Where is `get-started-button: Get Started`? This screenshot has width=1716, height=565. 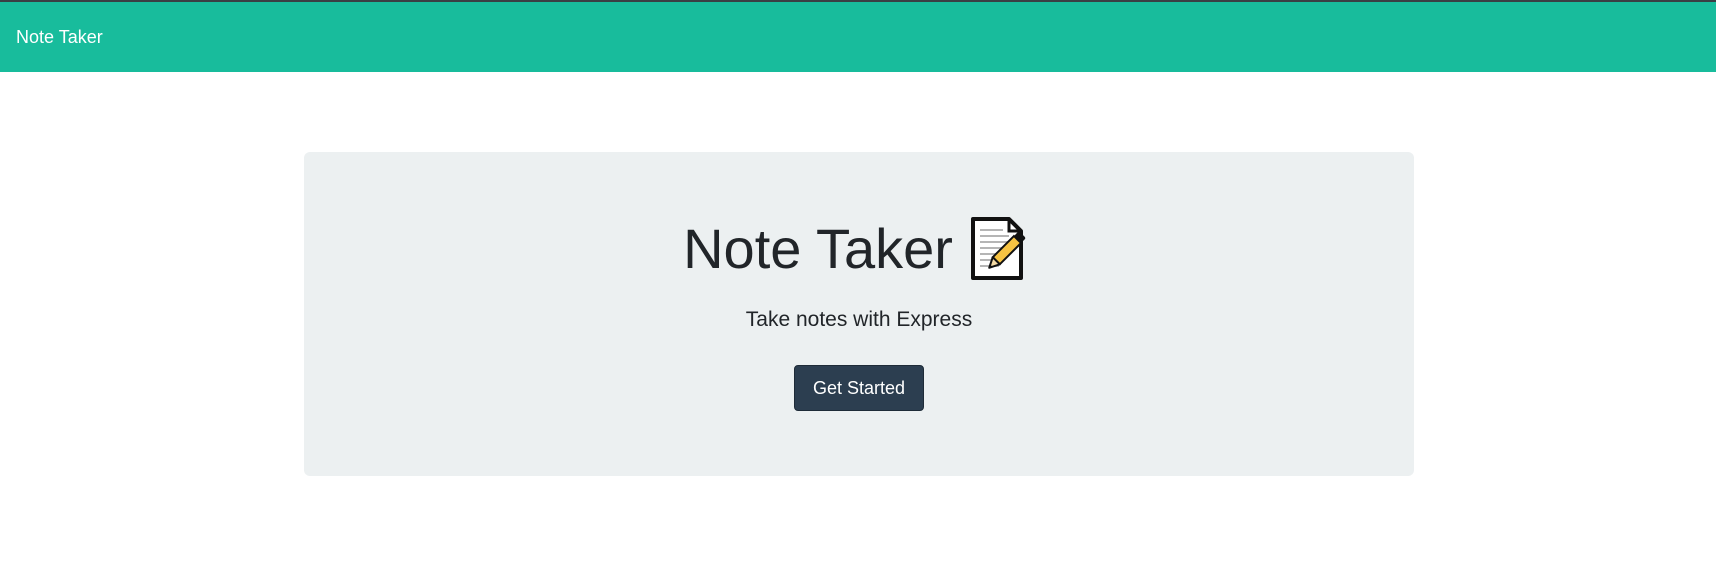 get-started-button: Get Started is located at coordinates (859, 388).